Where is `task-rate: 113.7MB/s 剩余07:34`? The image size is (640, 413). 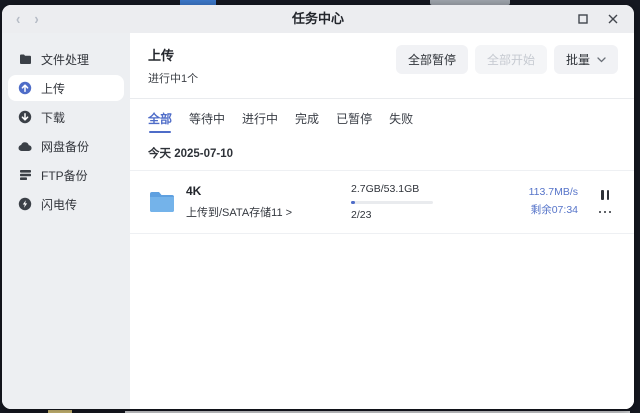
task-rate: 113.7MB/s 剩余07:34 is located at coordinates (554, 202).